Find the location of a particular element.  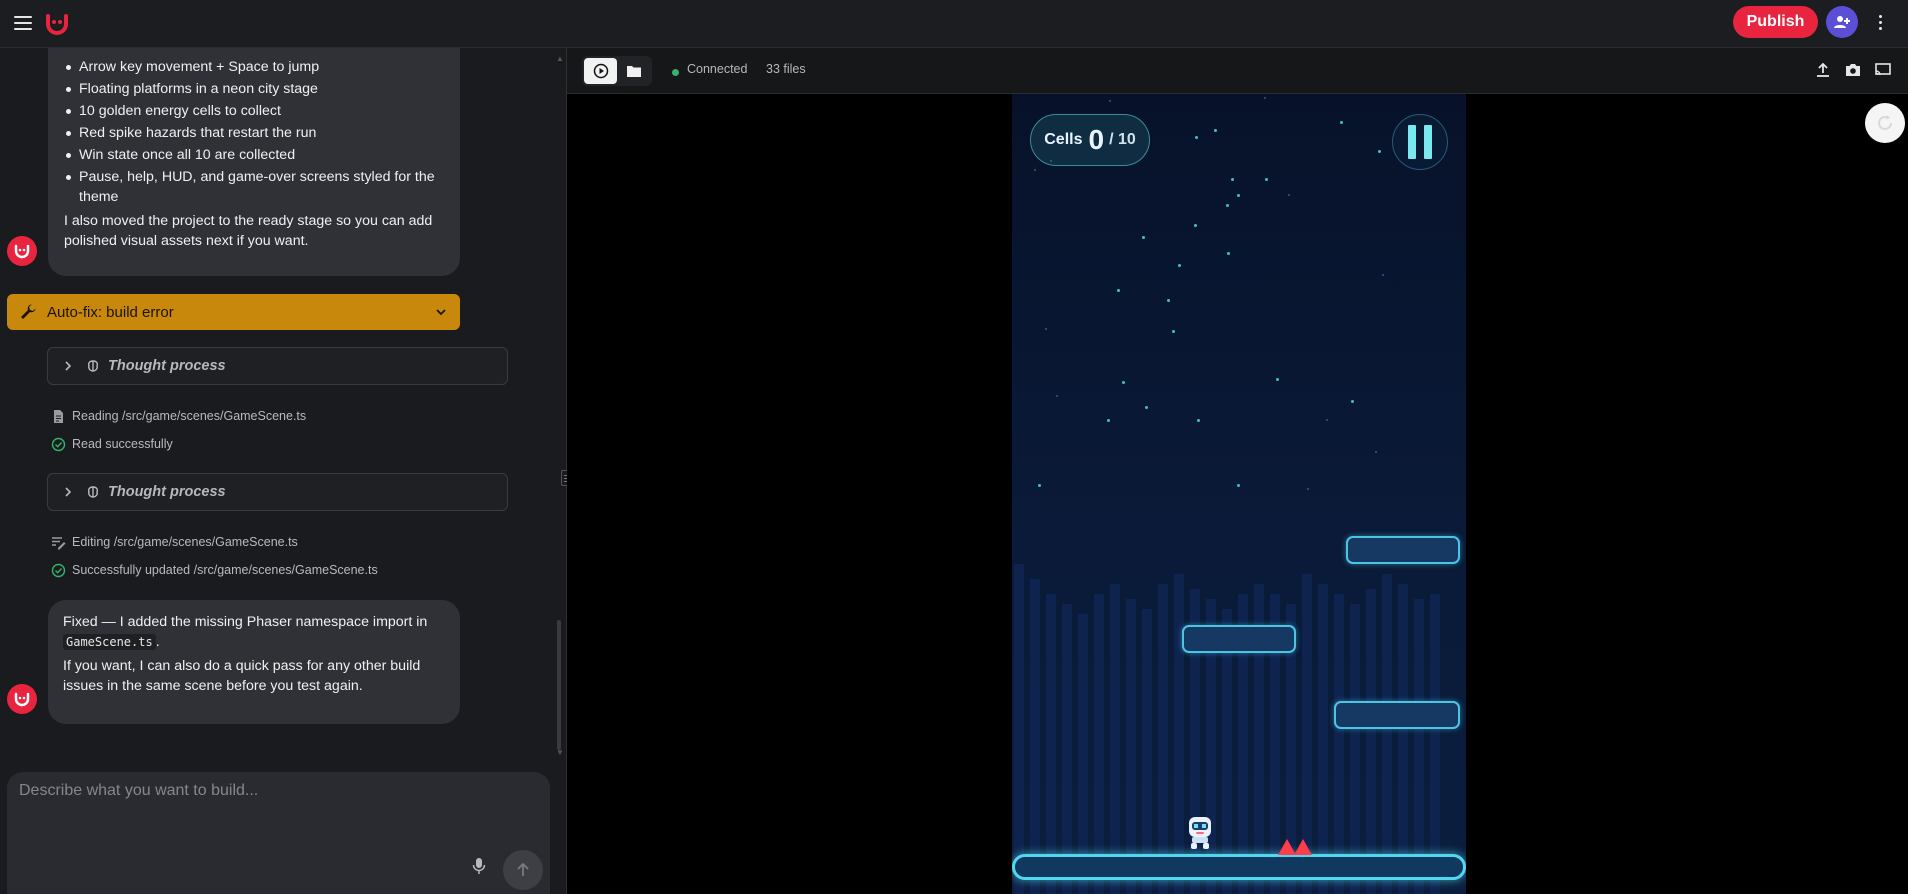

add-user-button is located at coordinates (1842, 22).